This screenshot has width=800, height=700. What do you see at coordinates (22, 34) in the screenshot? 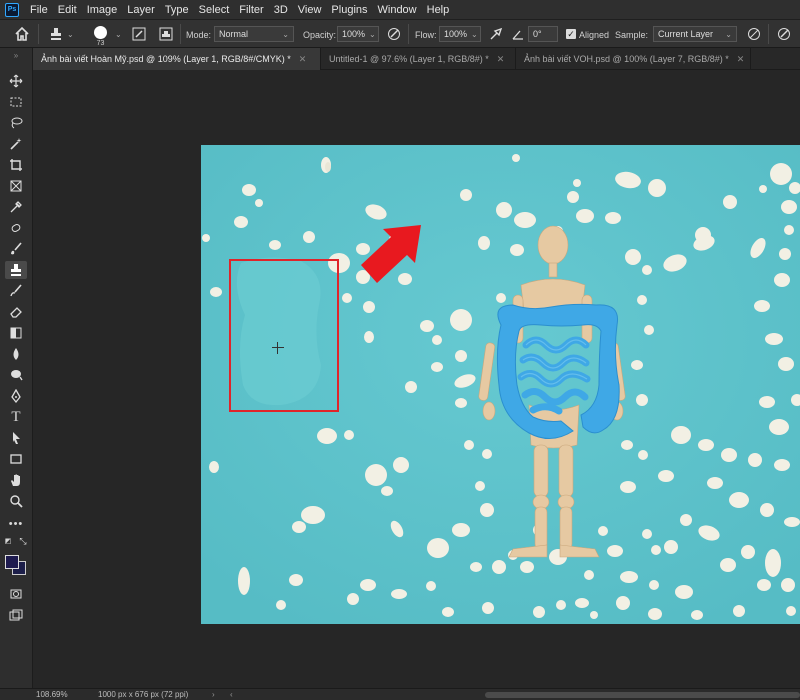
I see `home-icon` at bounding box center [22, 34].